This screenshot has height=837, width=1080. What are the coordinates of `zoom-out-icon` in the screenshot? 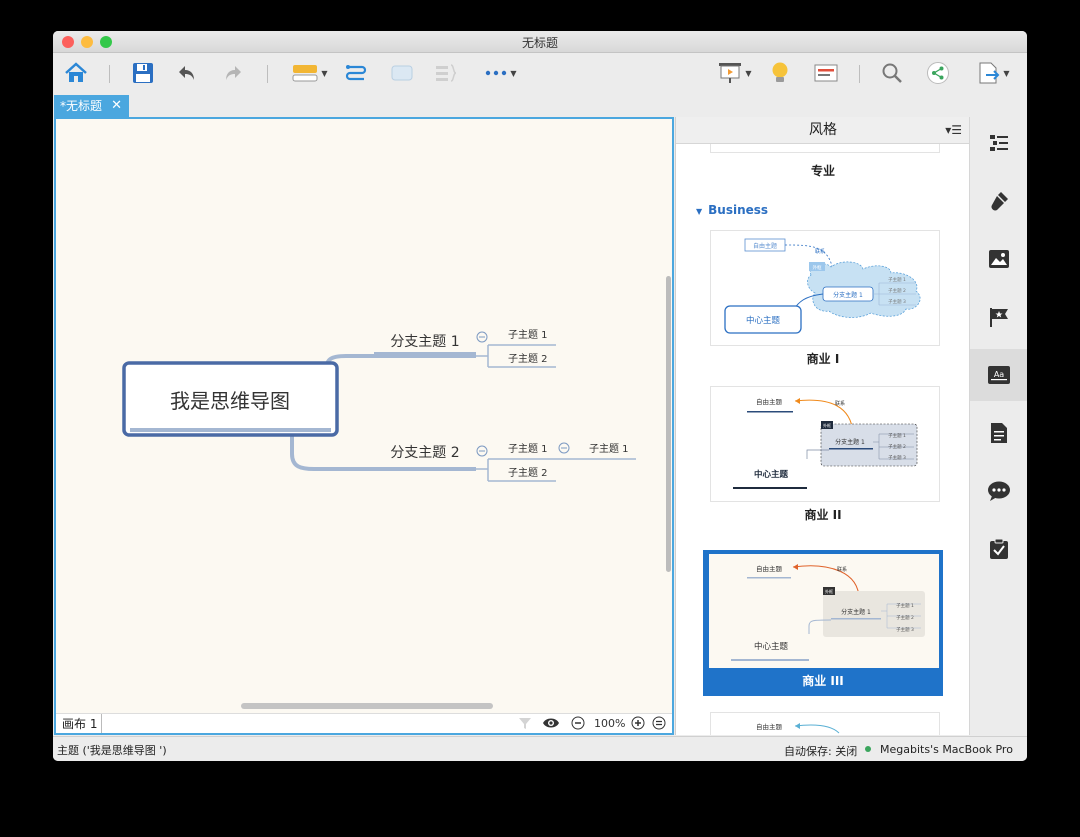 It's located at (578, 724).